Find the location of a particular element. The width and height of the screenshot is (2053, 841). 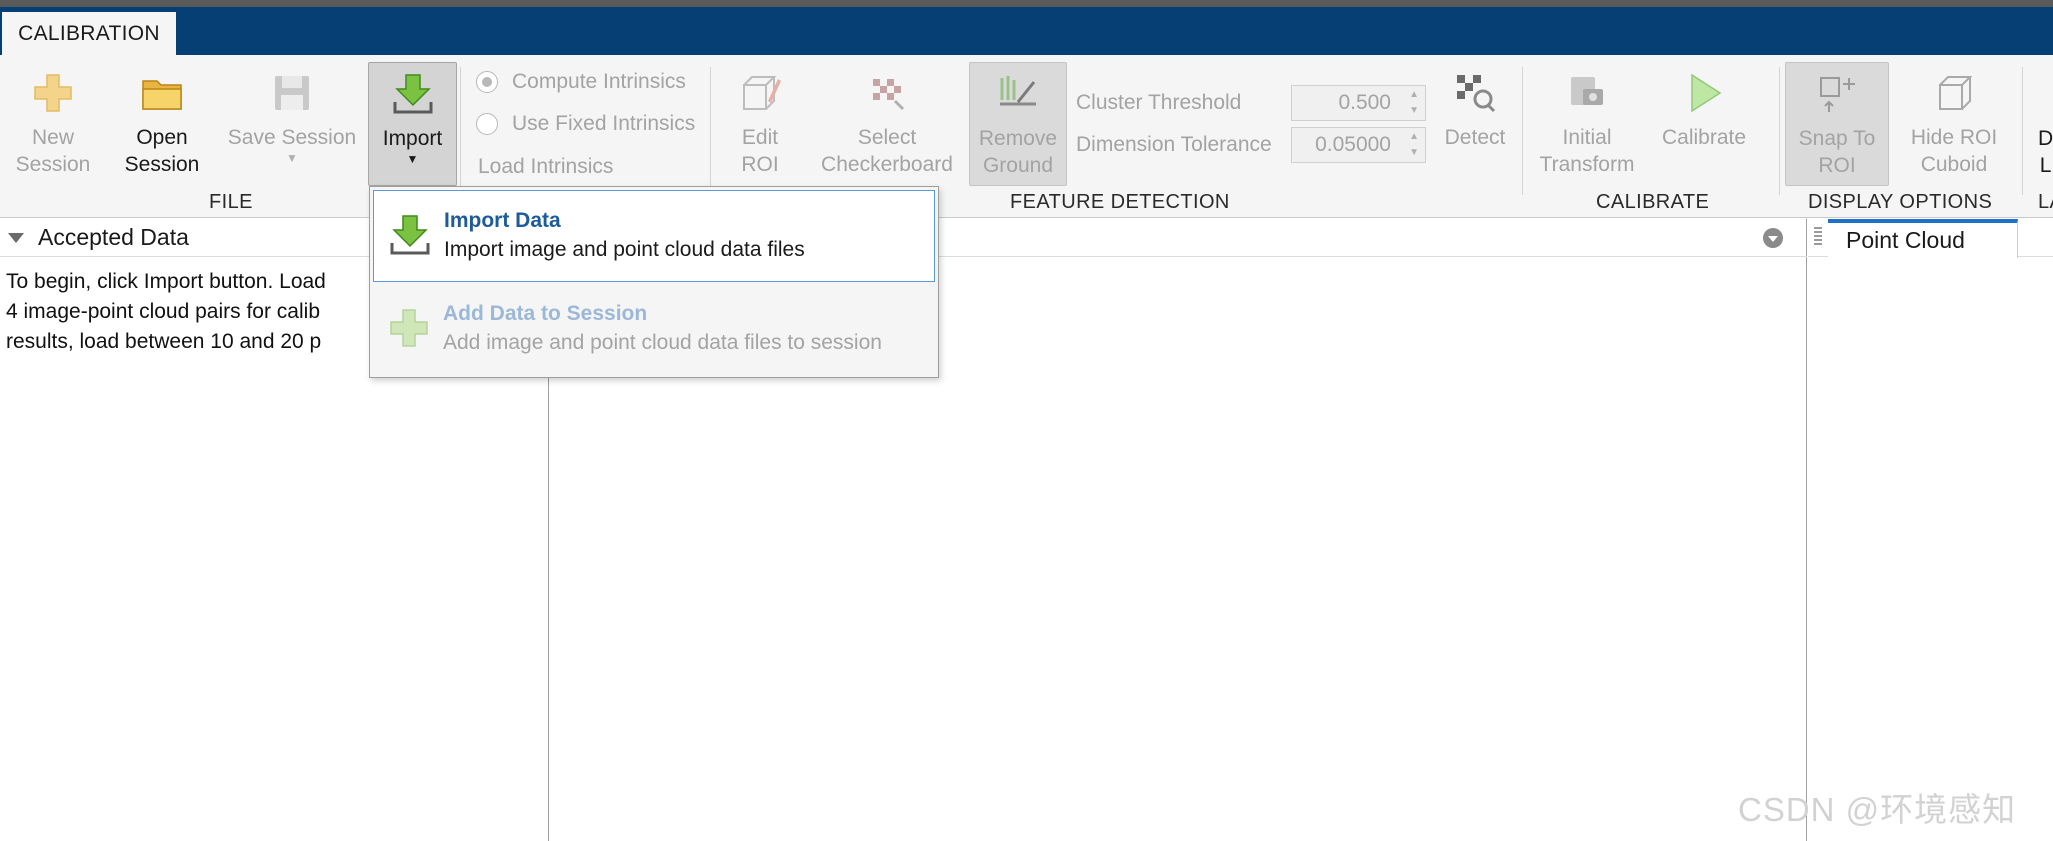

load-intrinsics-button: Load Intrinsics is located at coordinates (545, 167).